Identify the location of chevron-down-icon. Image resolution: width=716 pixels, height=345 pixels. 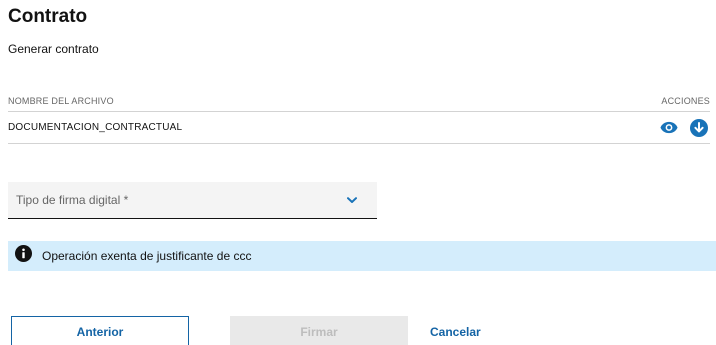
(352, 200).